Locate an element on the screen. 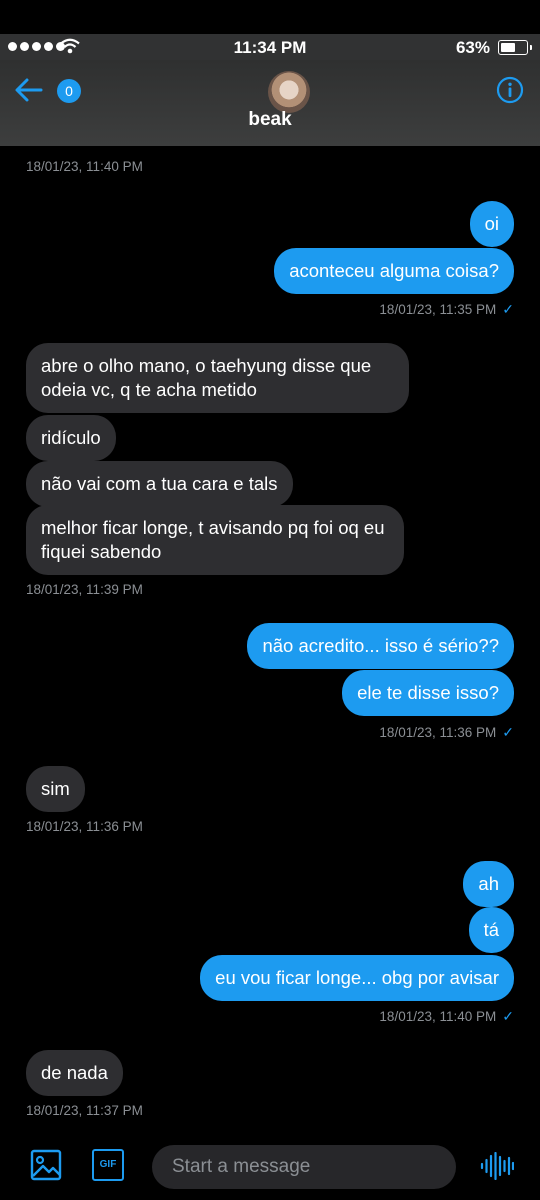 This screenshot has height=1200, width=540. sent-message: aconteceu alguma coisa? is located at coordinates (394, 271).